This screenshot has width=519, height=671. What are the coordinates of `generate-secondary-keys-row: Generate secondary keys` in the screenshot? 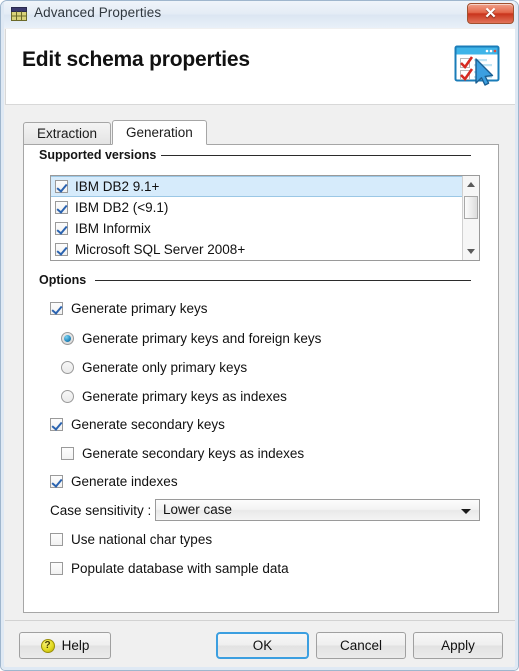 It's located at (137, 424).